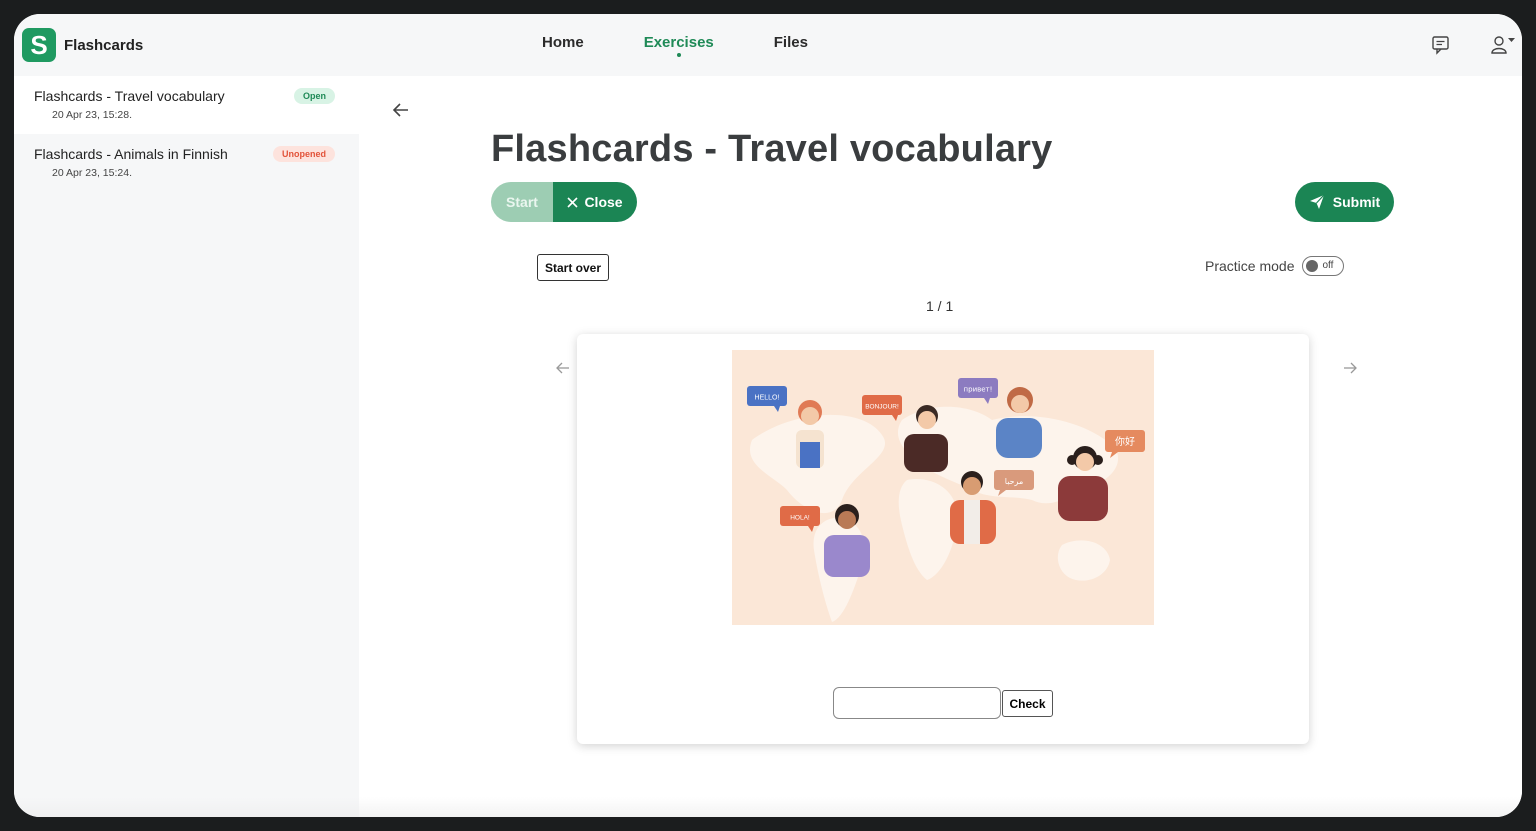  I want to click on practice-mode-toggle: off, so click(1323, 266).